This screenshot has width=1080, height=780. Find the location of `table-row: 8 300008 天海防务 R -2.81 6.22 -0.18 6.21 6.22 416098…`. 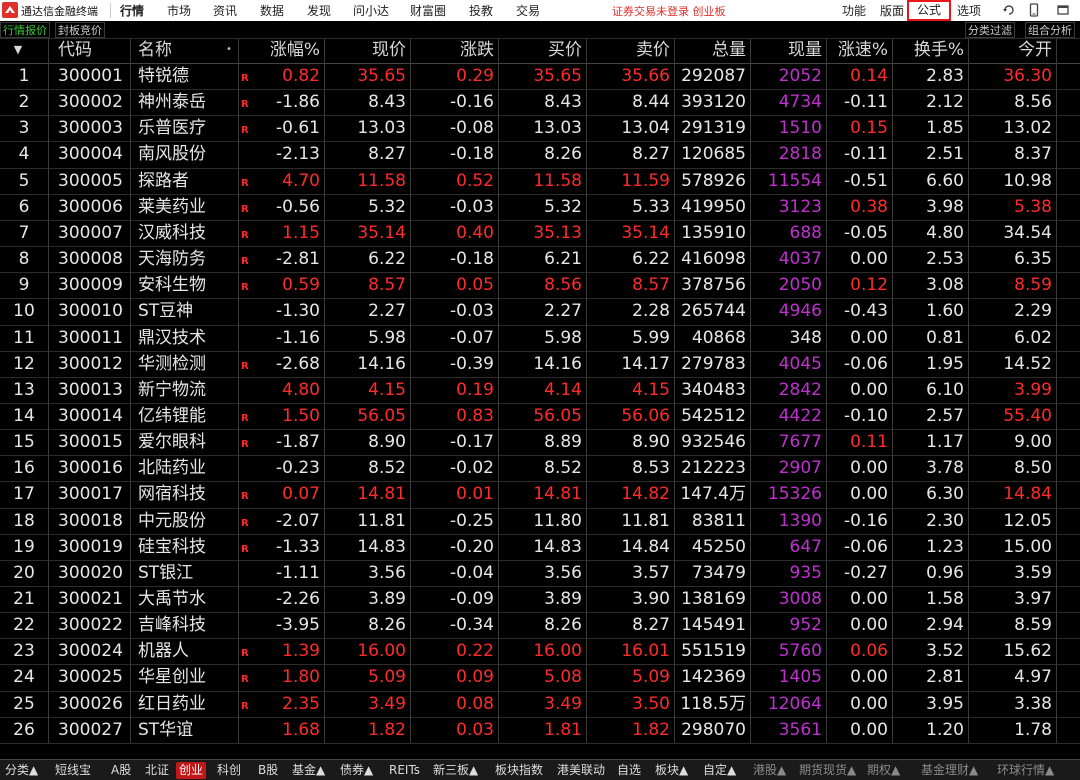

table-row: 8 300008 天海防务 R -2.81 6.22 -0.18 6.21 6.22 416098… is located at coordinates (540, 259).